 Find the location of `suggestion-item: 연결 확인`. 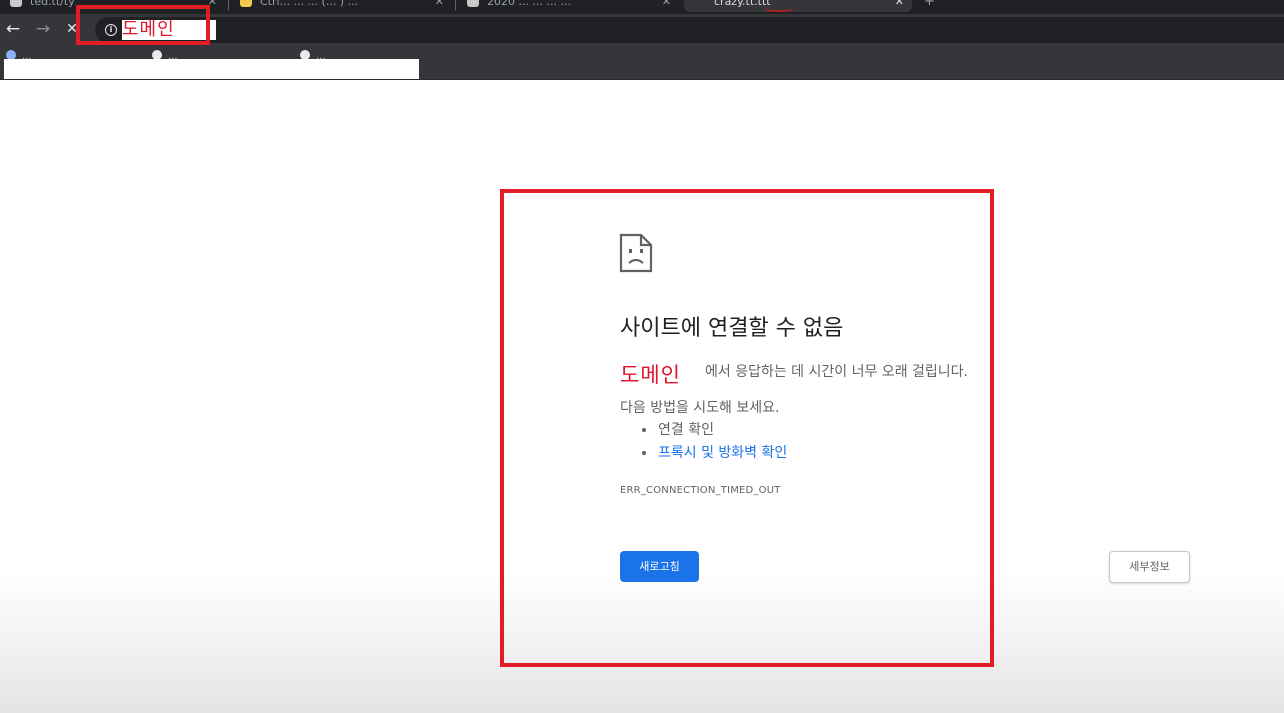

suggestion-item: 연결 확인 is located at coordinates (713, 431).